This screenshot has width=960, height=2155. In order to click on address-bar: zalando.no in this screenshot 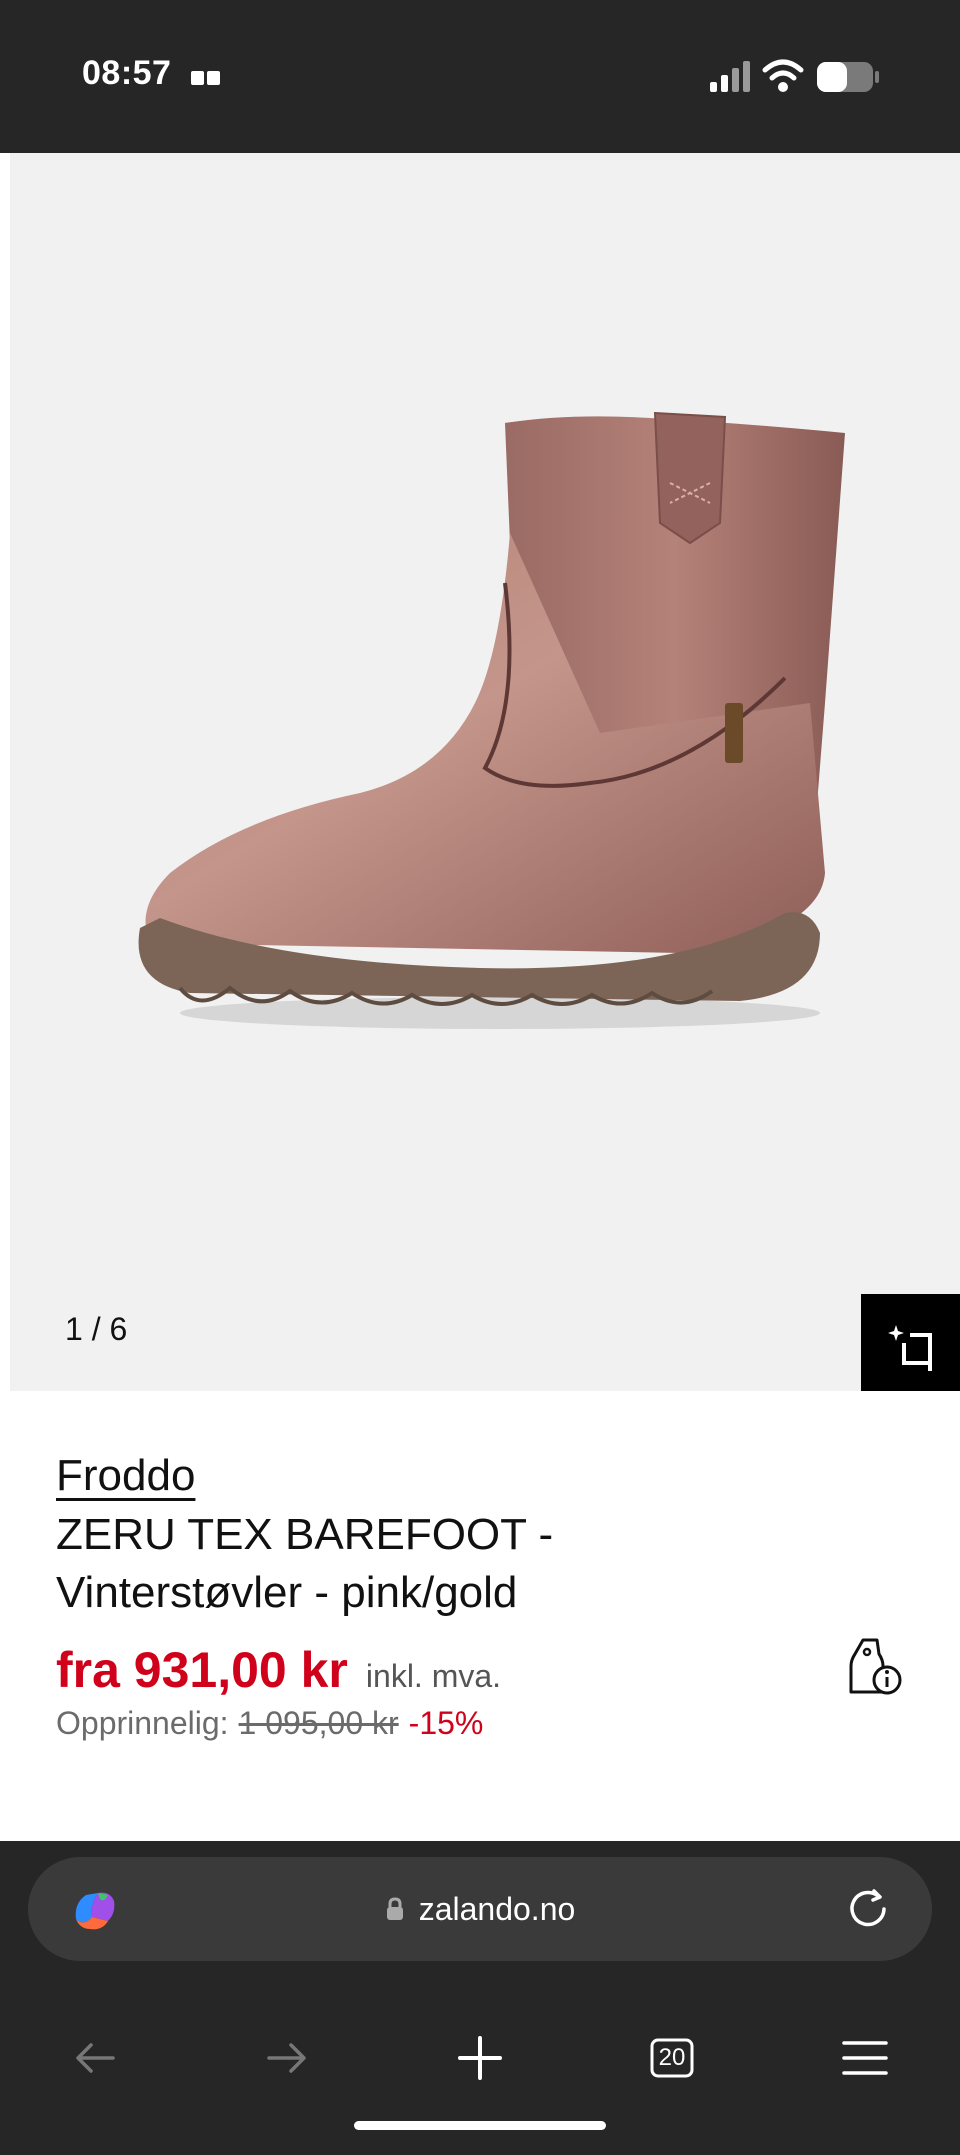, I will do `click(480, 1909)`.